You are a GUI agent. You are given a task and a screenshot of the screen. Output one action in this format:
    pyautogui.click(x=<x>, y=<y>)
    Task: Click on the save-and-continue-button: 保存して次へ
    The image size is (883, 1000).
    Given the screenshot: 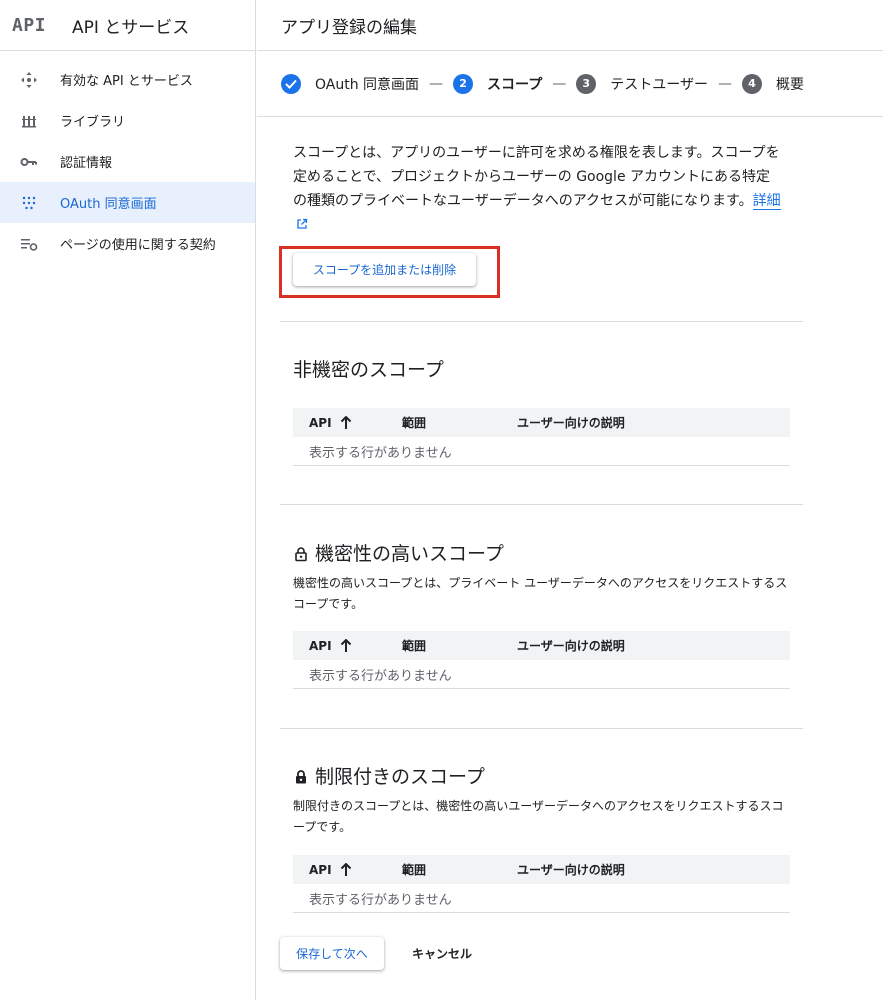 What is the action you would take?
    pyautogui.click(x=332, y=953)
    